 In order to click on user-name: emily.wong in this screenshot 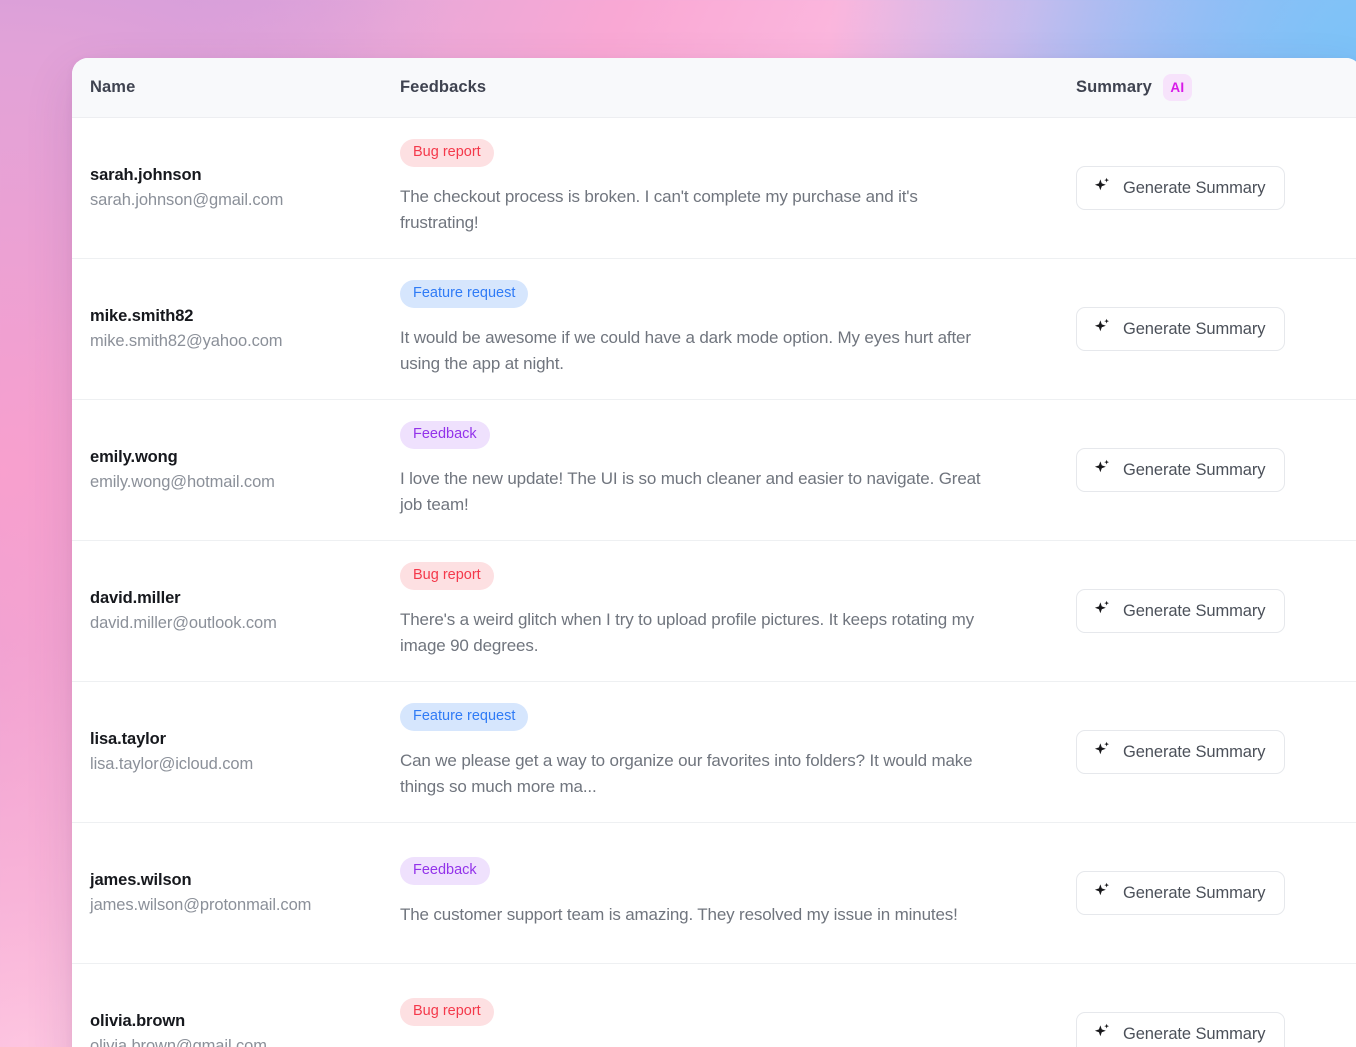, I will do `click(134, 456)`.